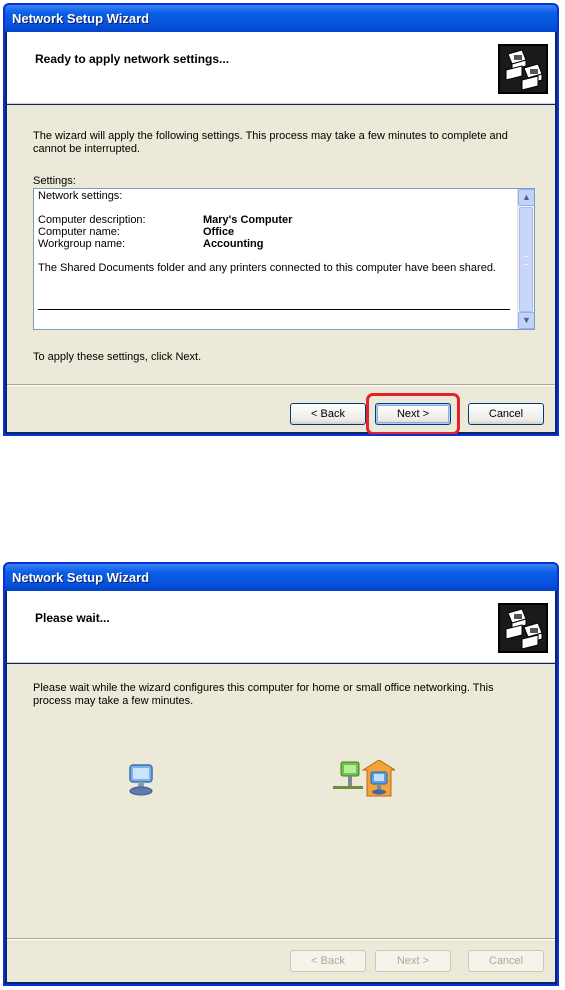  What do you see at coordinates (413, 961) in the screenshot?
I see `next-button: Next >` at bounding box center [413, 961].